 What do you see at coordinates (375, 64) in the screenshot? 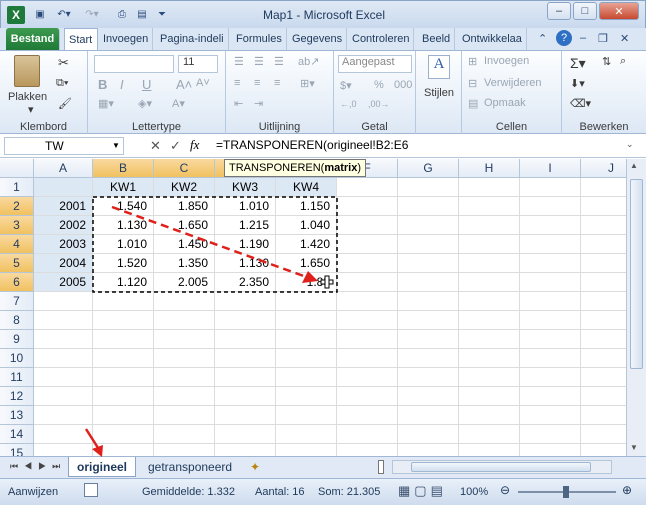
I see `number-format-combobox: Aangepast` at bounding box center [375, 64].